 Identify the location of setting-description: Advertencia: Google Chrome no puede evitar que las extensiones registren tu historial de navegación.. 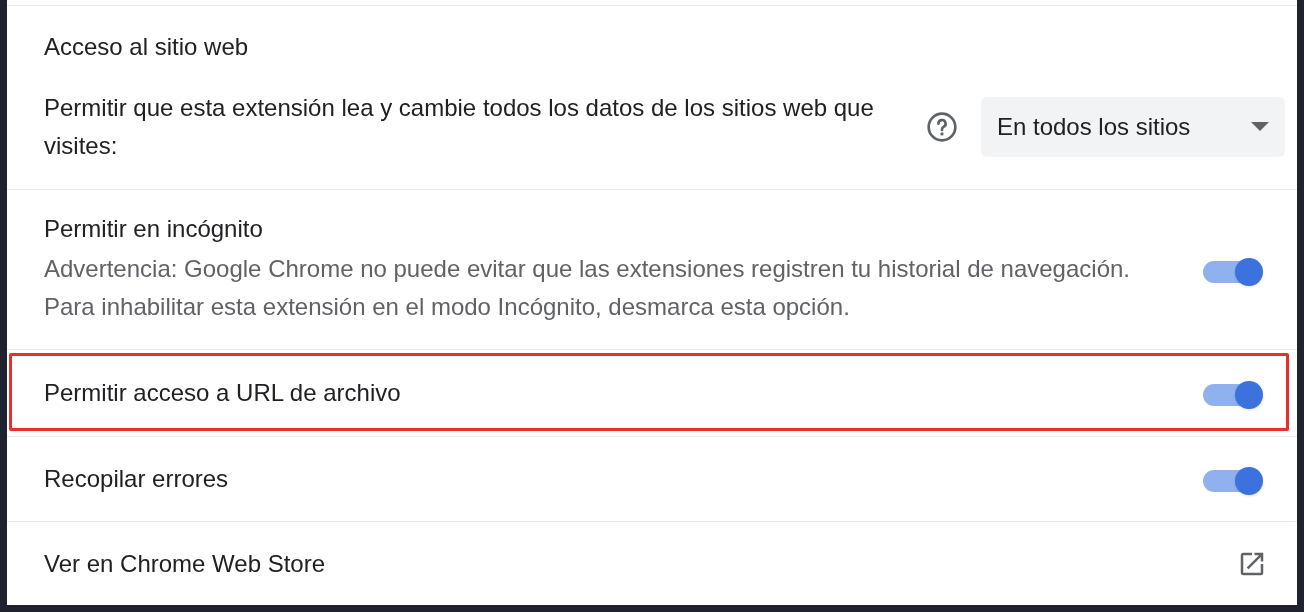
(587, 268).